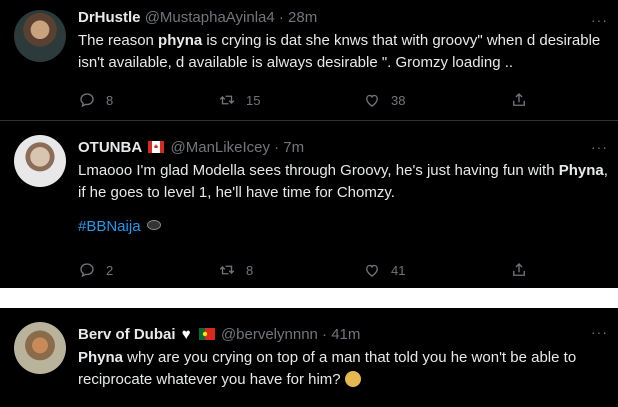 This screenshot has height=407, width=618. Describe the element at coordinates (309, 298) in the screenshot. I see `screenshot-separator` at that location.